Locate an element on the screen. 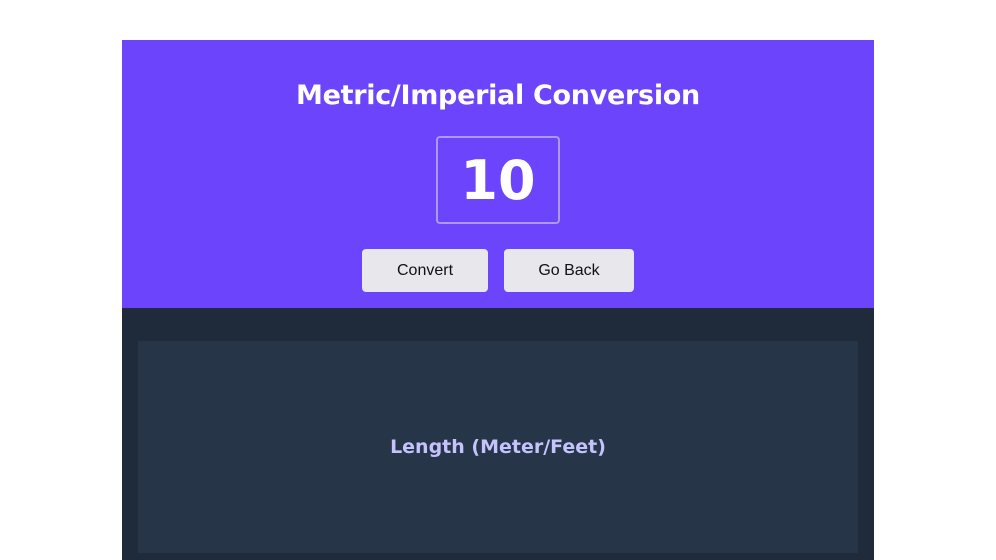 This screenshot has width=996, height=560. go-back-button: Go Back is located at coordinates (569, 270).